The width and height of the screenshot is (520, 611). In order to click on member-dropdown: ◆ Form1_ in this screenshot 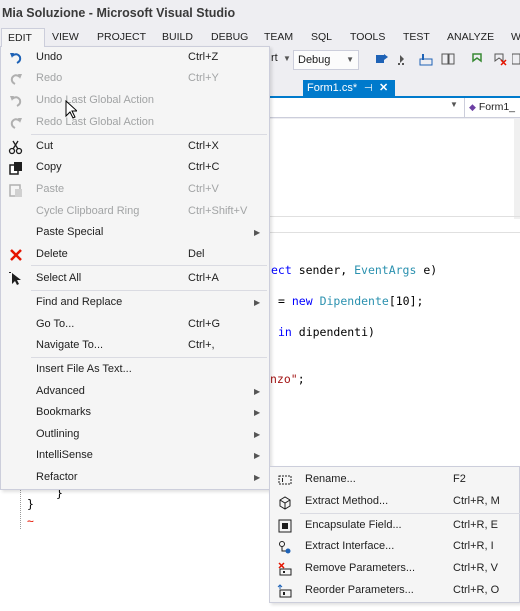, I will do `click(492, 108)`.